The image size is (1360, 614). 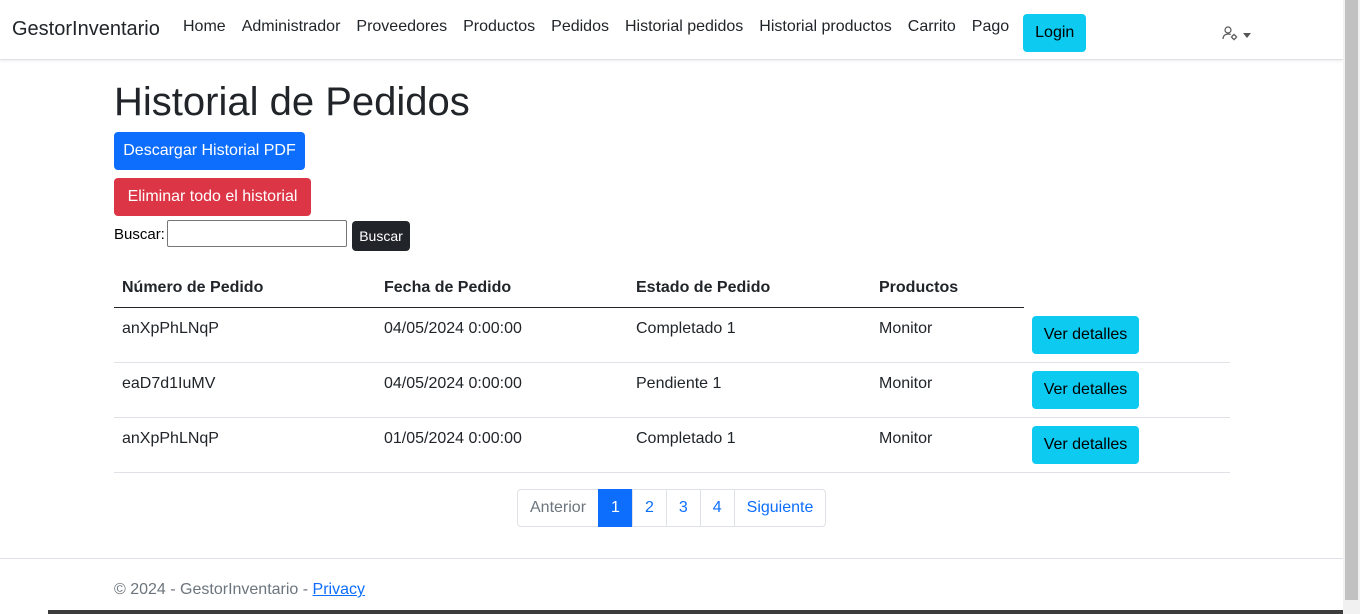 What do you see at coordinates (671, 586) in the screenshot?
I see `footer: © 2024 - GestorInventario - Privacy` at bounding box center [671, 586].